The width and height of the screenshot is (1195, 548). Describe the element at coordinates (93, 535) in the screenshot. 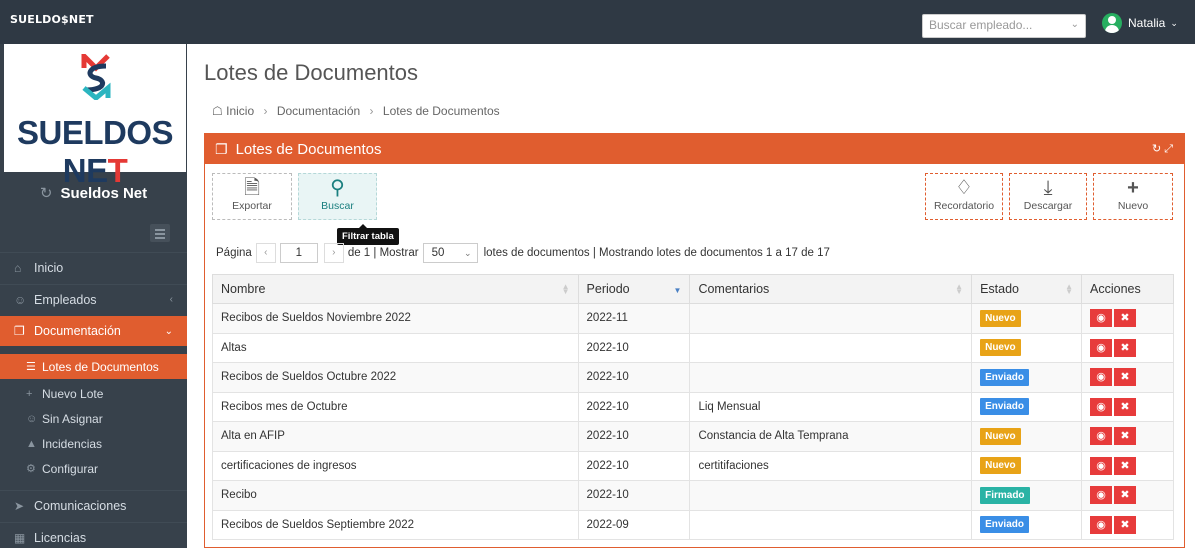

I see `sidebar-item-licencias: ▦ Licencias` at that location.